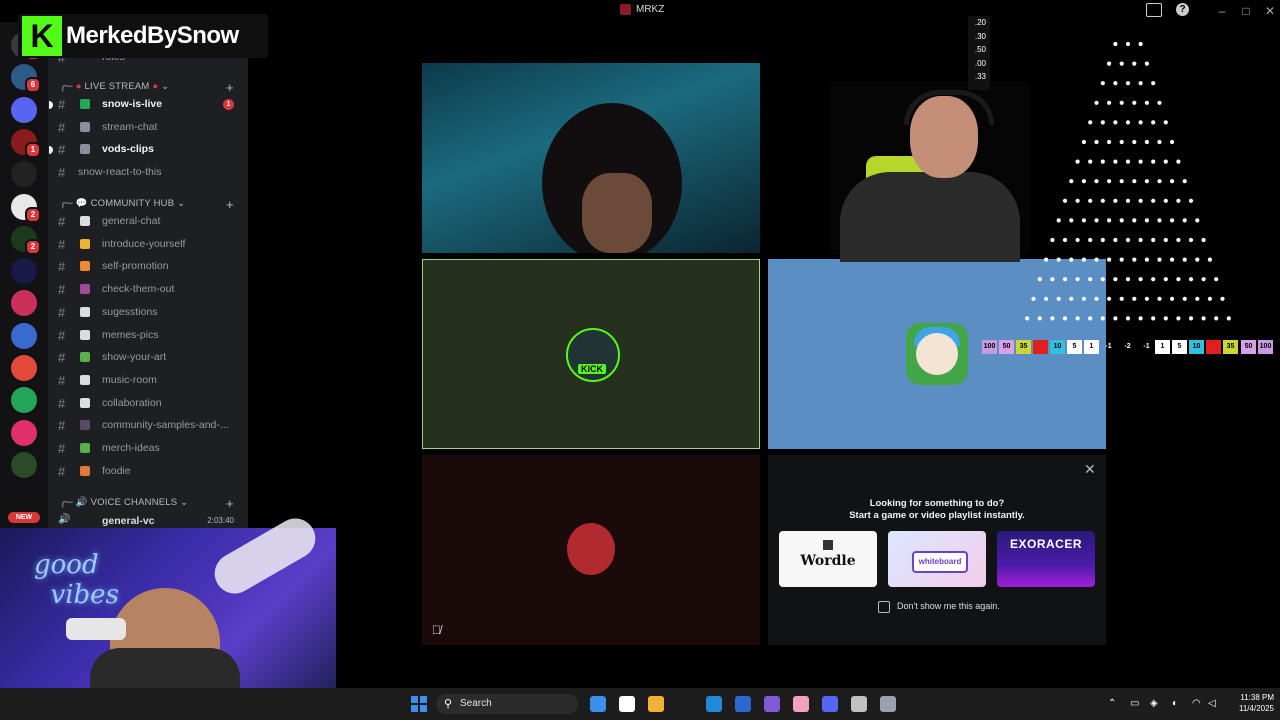 The width and height of the screenshot is (1280, 720). Describe the element at coordinates (151, 381) in the screenshot. I see `channel-item: # music-room` at that location.